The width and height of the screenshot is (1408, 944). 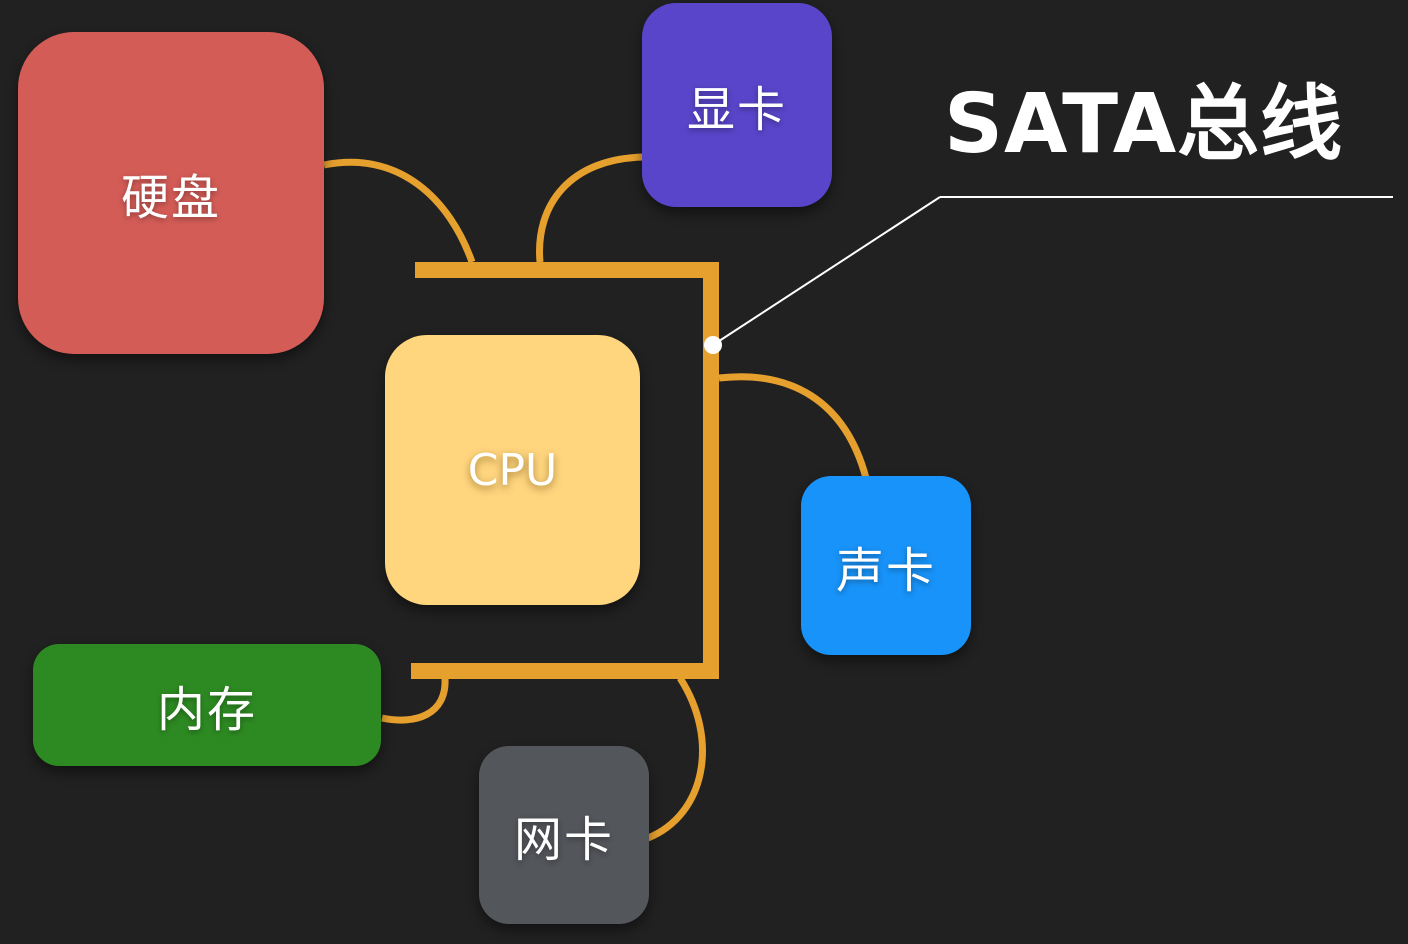 What do you see at coordinates (170, 198) in the screenshot?
I see `hard-disk-label: 硬盘` at bounding box center [170, 198].